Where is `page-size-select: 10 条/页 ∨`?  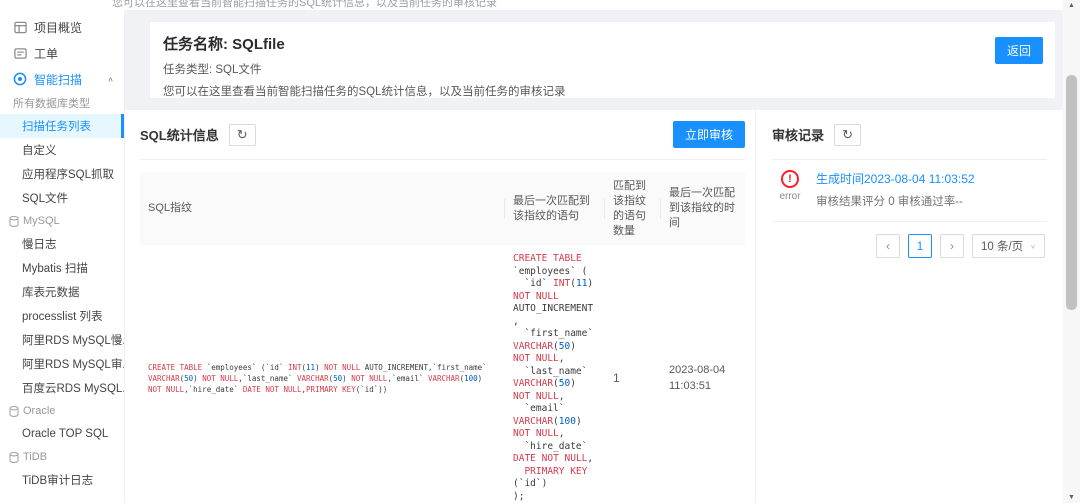
page-size-select: 10 条/页 ∨ is located at coordinates (1008, 246).